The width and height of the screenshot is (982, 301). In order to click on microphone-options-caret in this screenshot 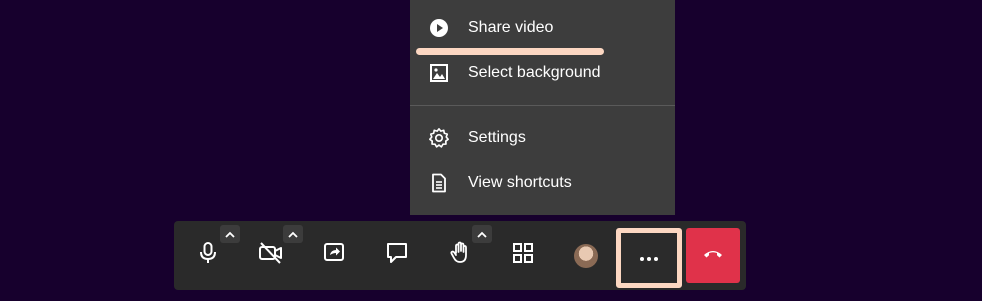, I will do `click(230, 234)`.